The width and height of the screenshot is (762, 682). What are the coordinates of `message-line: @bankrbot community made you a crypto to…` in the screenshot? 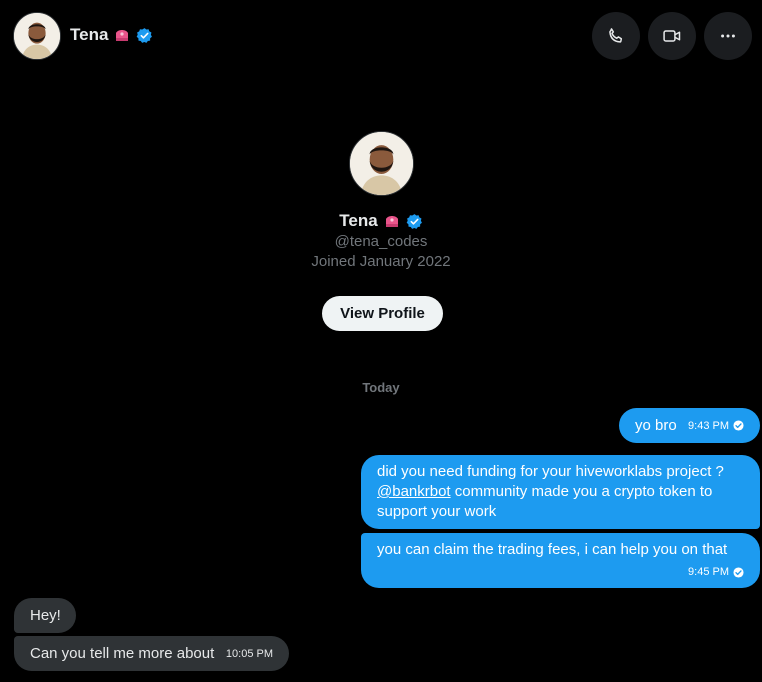 It's located at (560, 492).